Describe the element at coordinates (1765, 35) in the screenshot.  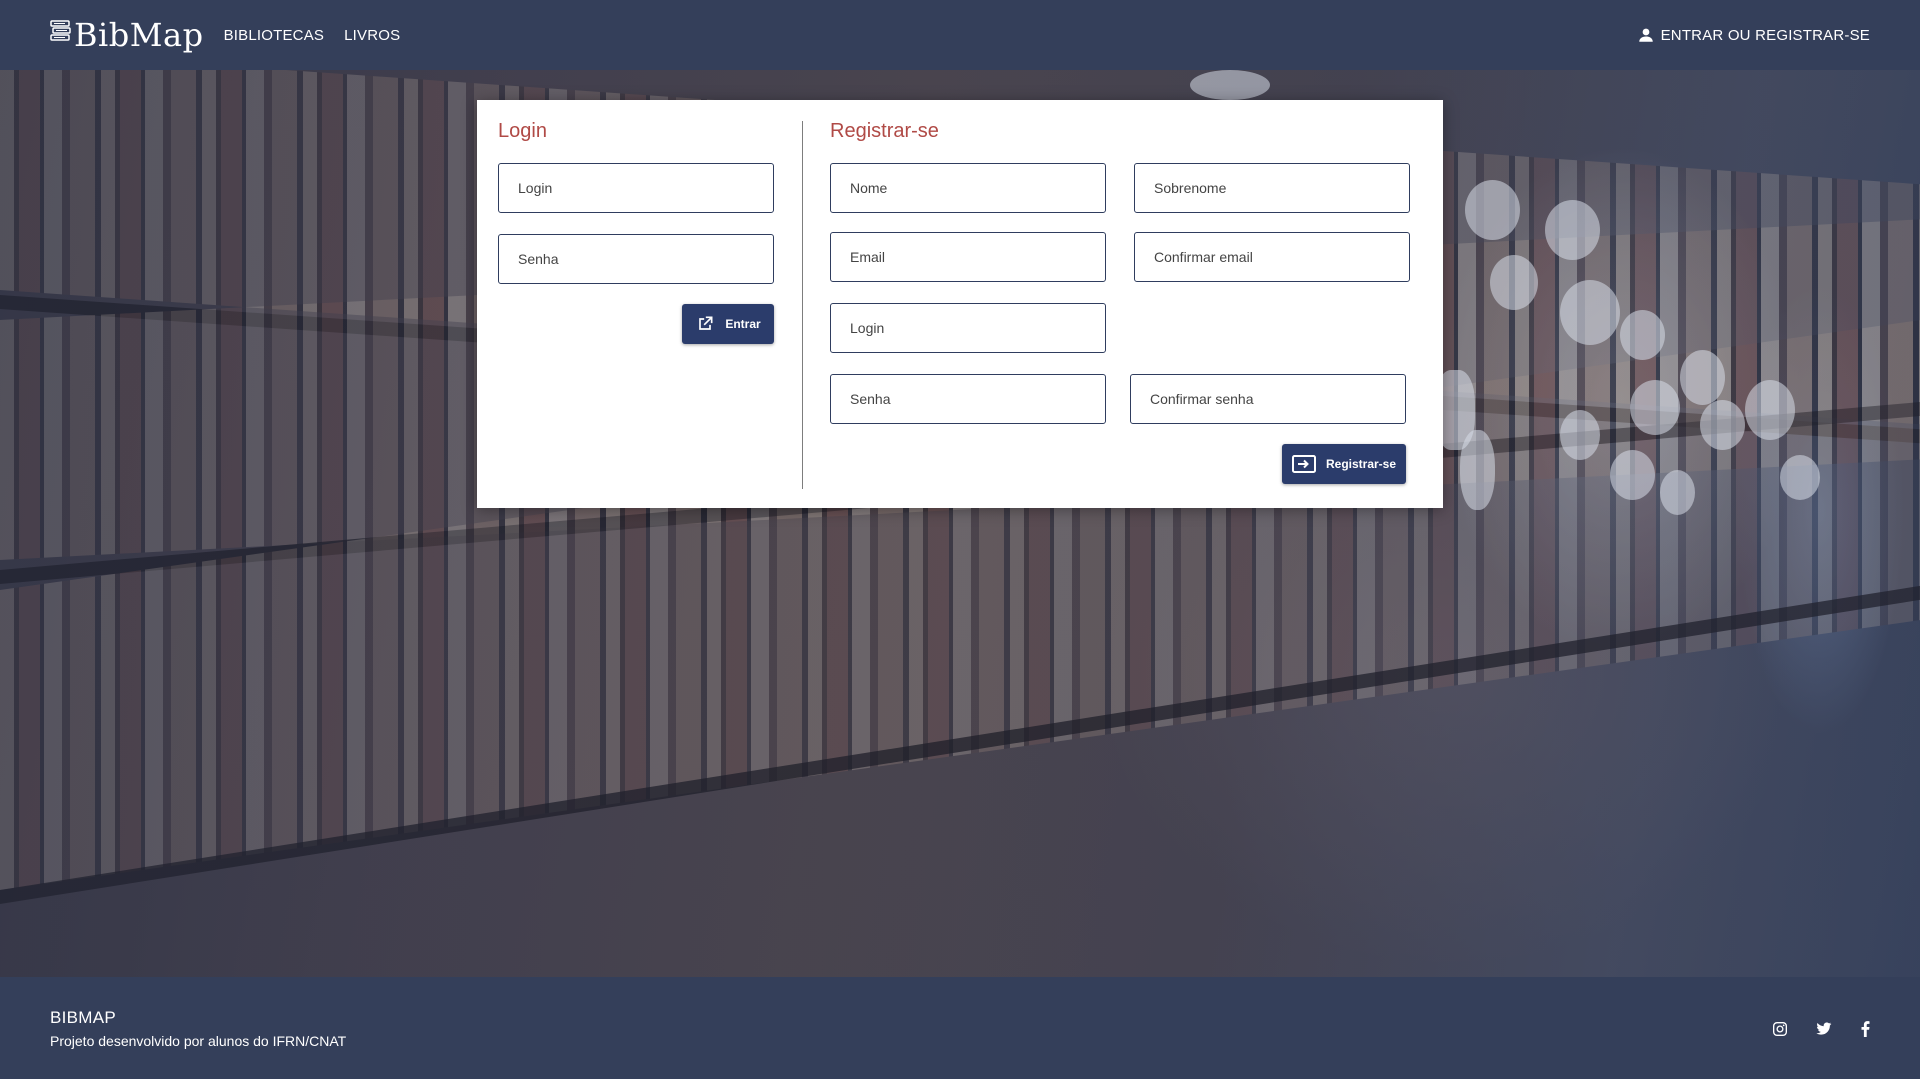
I see `login-register-label: ENTRAR OU REGISTRAR-SE` at that location.